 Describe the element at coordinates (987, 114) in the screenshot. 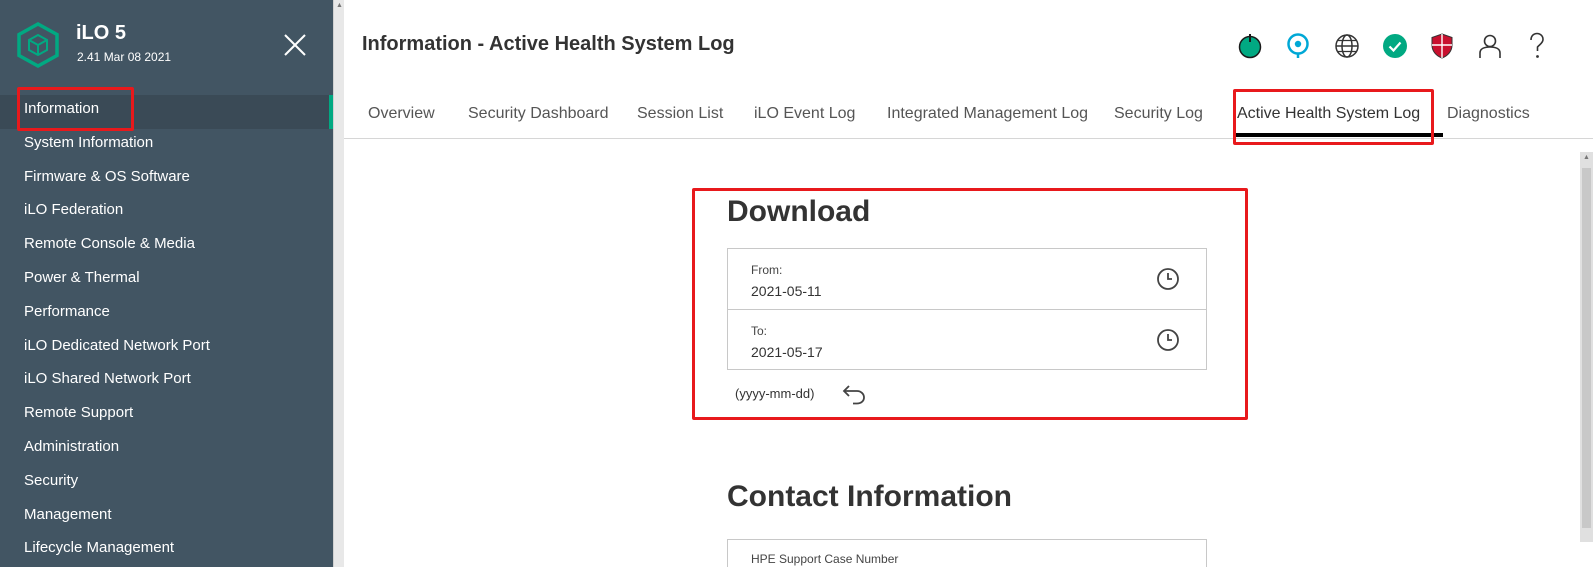

I see `tab-integrated-management-log: Integrated Management Log` at that location.